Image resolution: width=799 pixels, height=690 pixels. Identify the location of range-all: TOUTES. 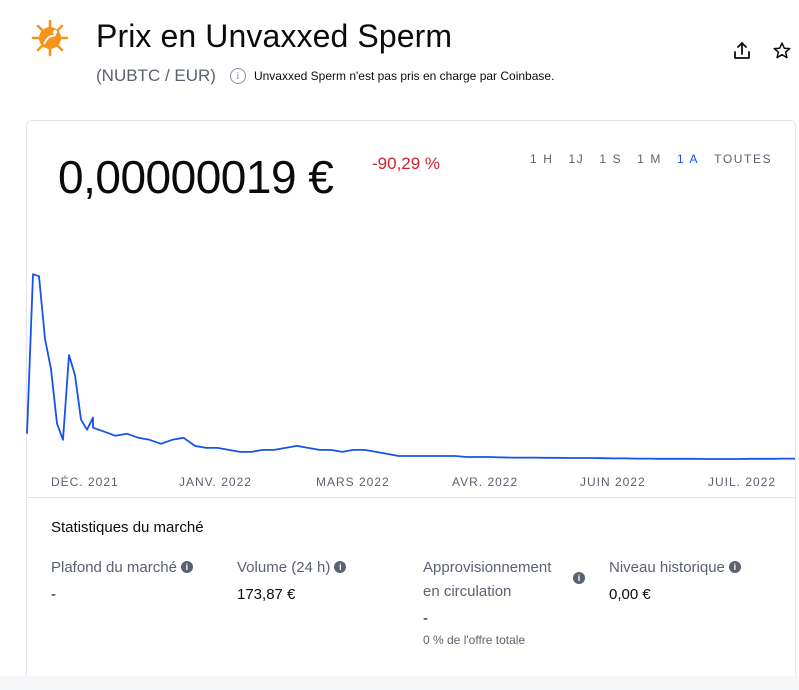
(743, 159).